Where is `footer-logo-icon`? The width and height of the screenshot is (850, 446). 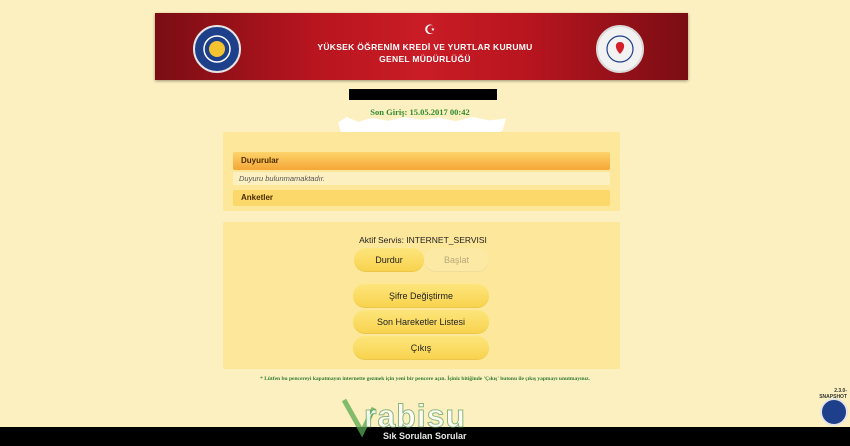 footer-logo-icon is located at coordinates (834, 412).